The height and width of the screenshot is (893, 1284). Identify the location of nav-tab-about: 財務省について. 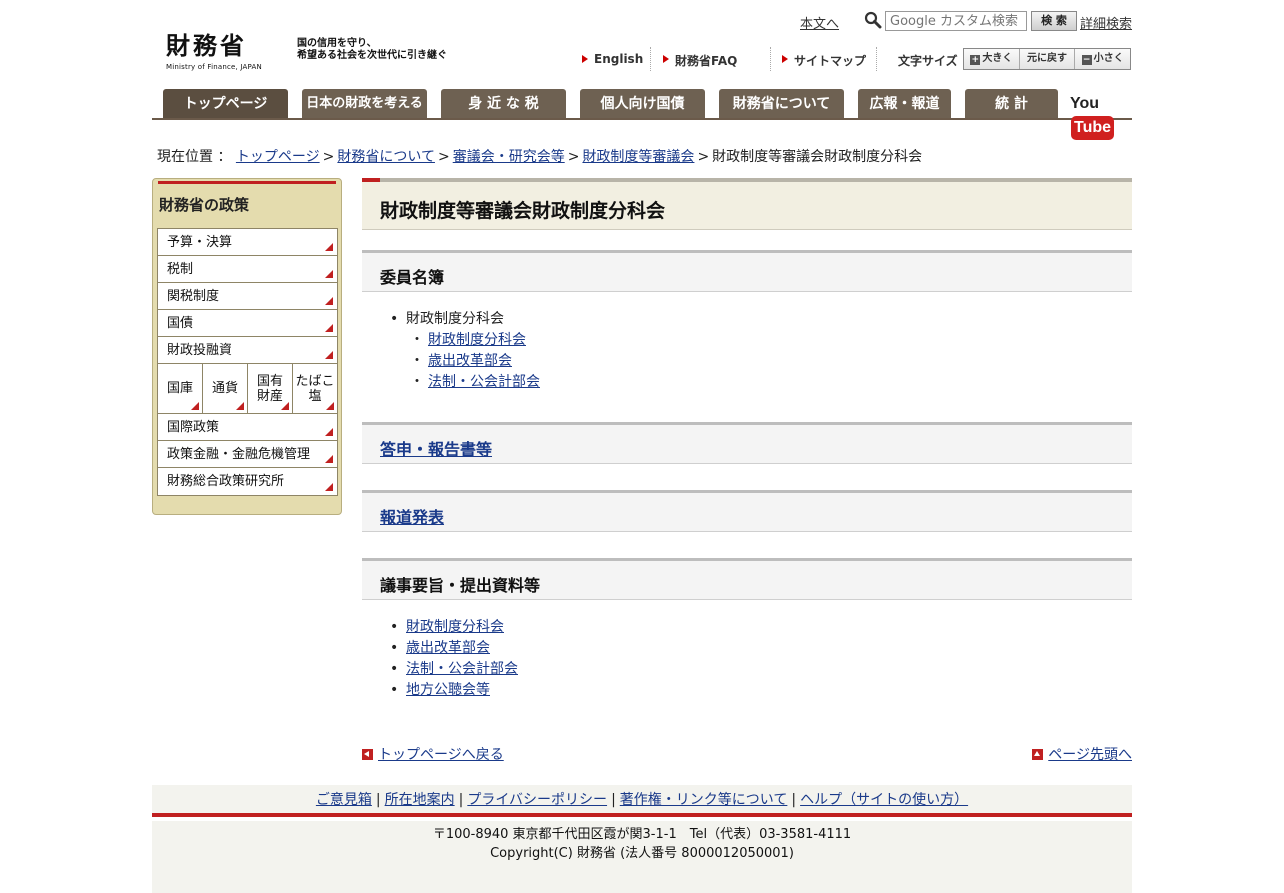
(781, 103).